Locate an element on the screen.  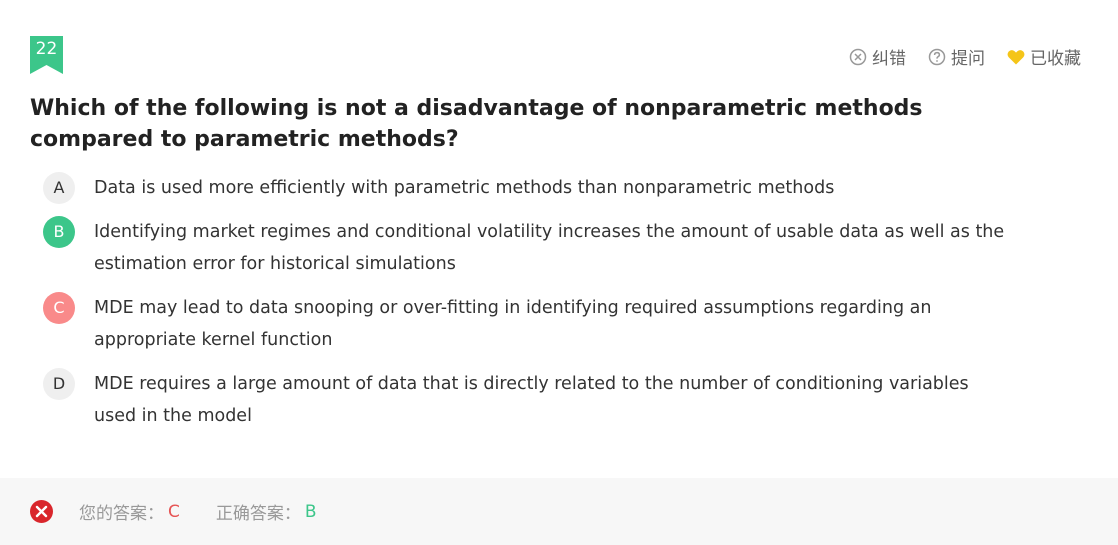
report-error-button: 纠错 is located at coordinates (877, 56).